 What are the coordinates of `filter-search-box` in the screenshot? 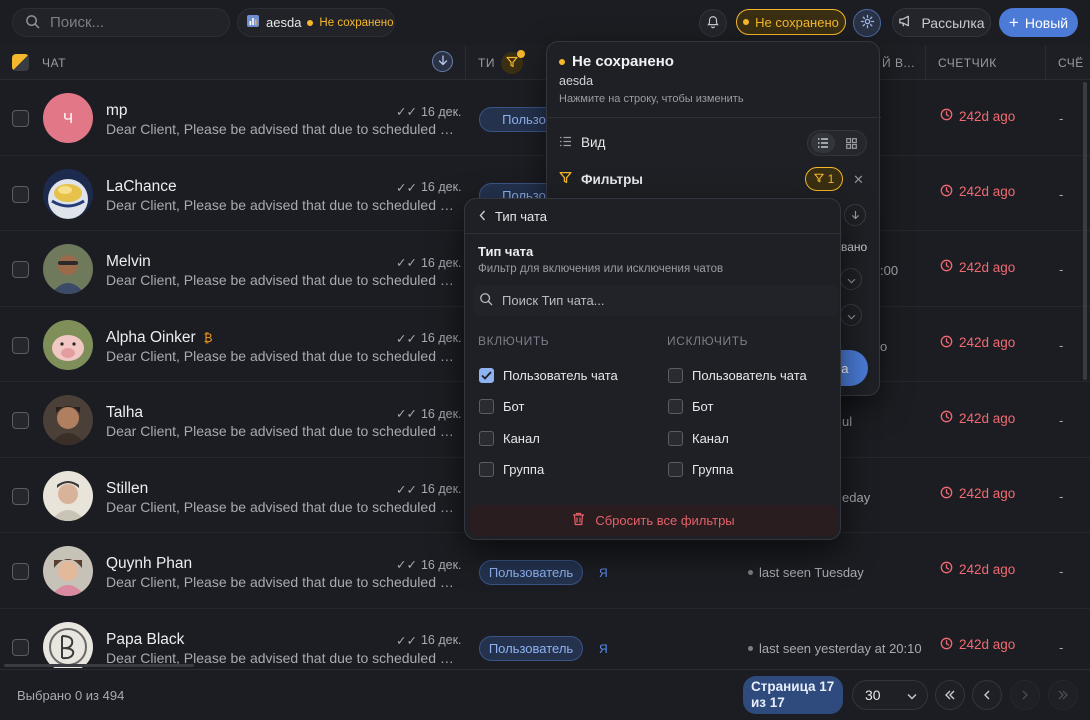 It's located at (655, 300).